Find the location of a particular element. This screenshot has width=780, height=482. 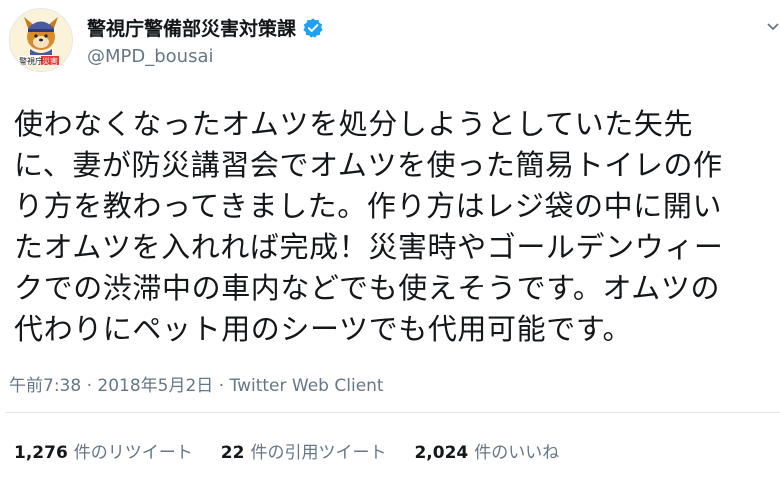

author-avatar: 警視庁 災害 is located at coordinates (41, 40).